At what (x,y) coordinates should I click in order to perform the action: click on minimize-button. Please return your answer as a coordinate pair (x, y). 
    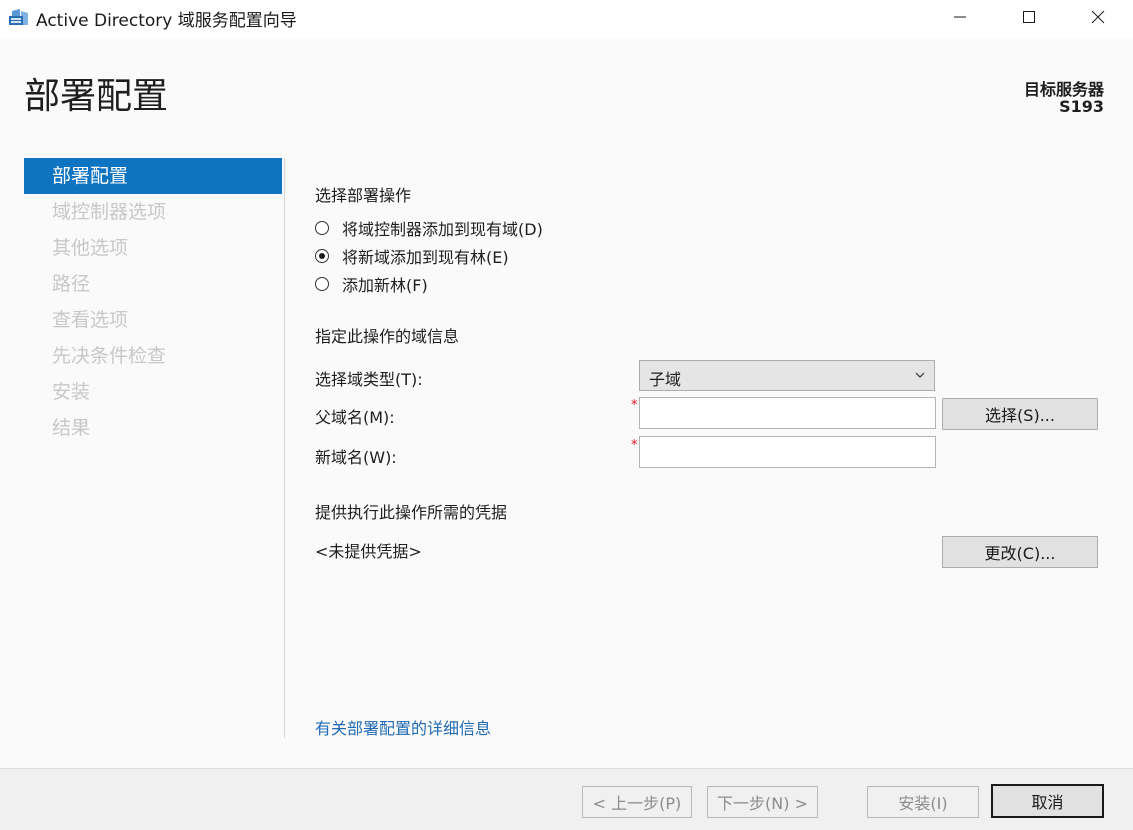
    Looking at the image, I should click on (960, 17).